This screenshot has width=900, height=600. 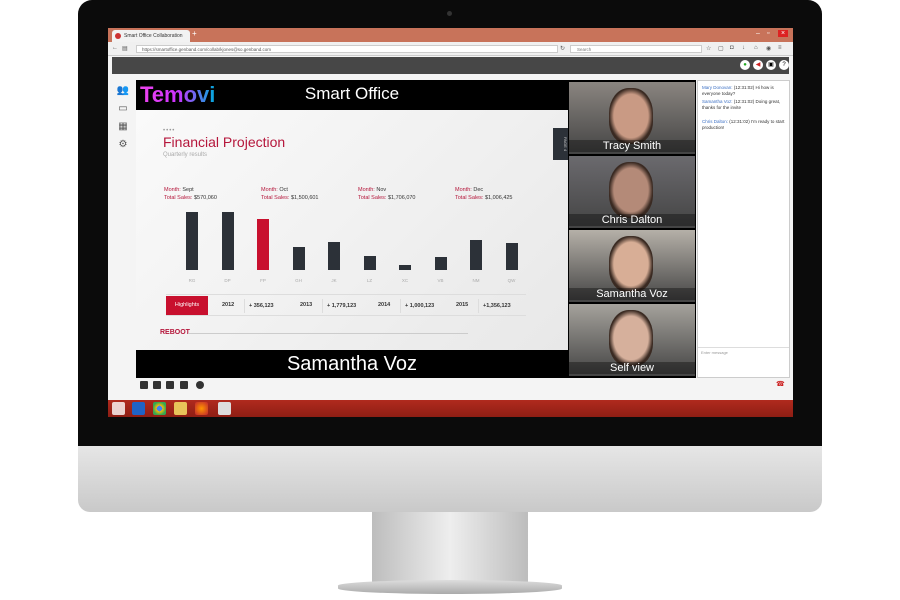 What do you see at coordinates (170, 385) in the screenshot?
I see `video-icon` at bounding box center [170, 385].